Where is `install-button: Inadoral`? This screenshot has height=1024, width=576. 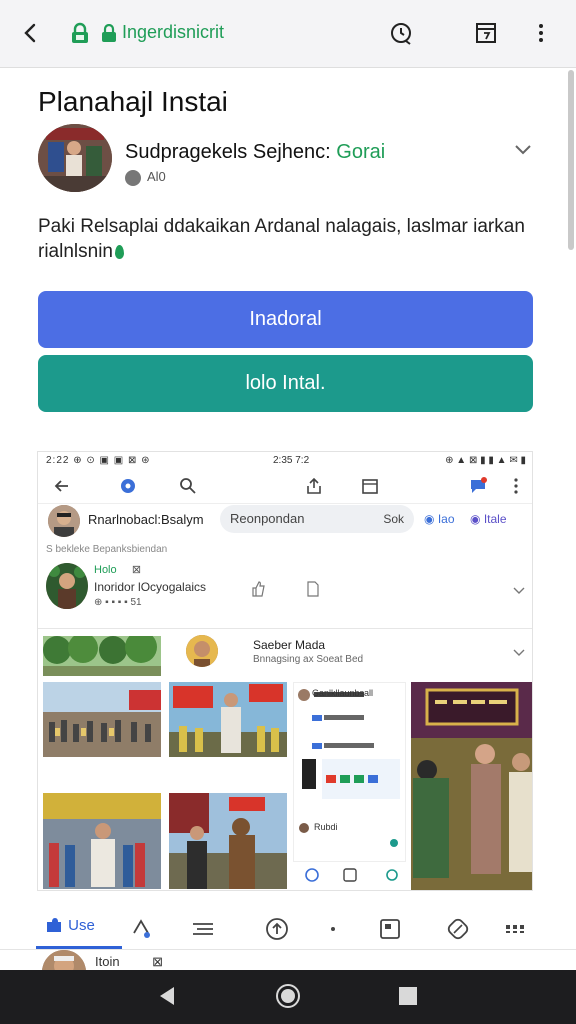
install-button: Inadoral is located at coordinates (285, 319).